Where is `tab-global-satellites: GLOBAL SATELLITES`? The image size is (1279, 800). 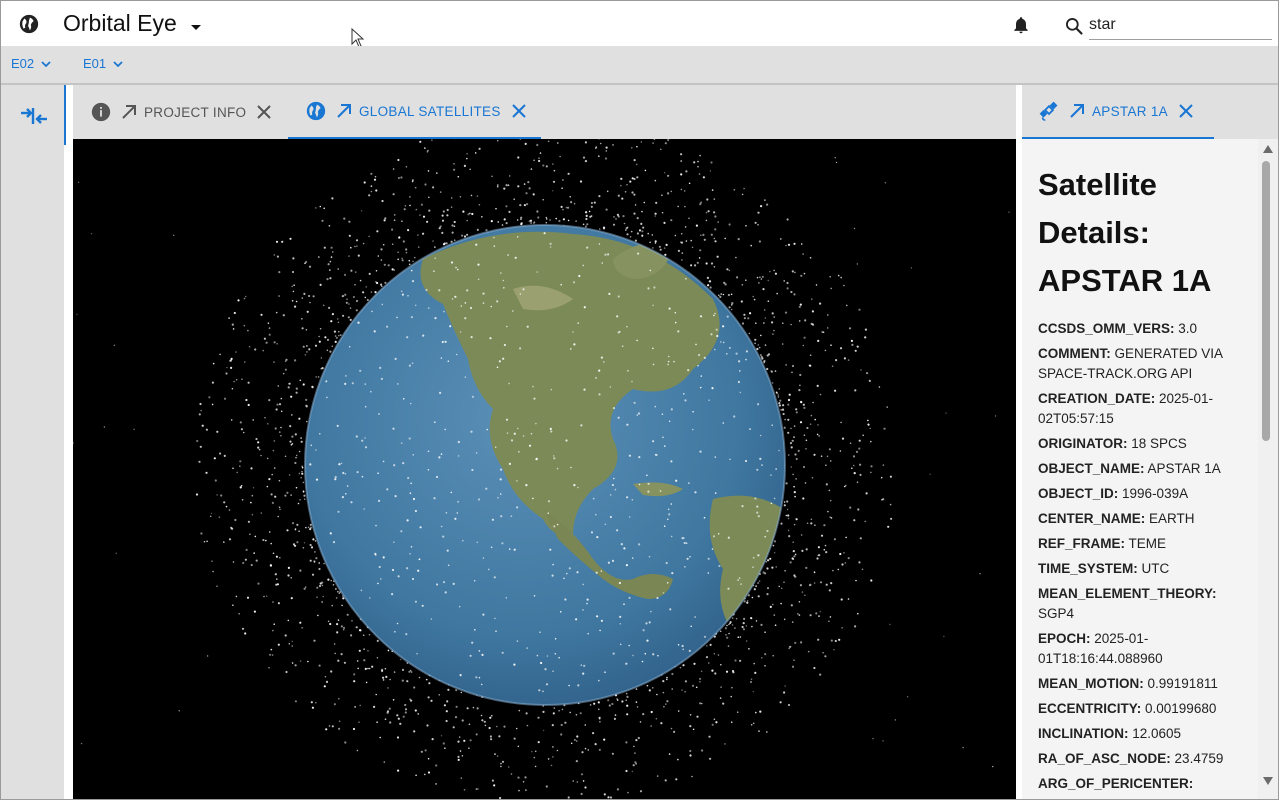 tab-global-satellites: GLOBAL SATELLITES is located at coordinates (414, 112).